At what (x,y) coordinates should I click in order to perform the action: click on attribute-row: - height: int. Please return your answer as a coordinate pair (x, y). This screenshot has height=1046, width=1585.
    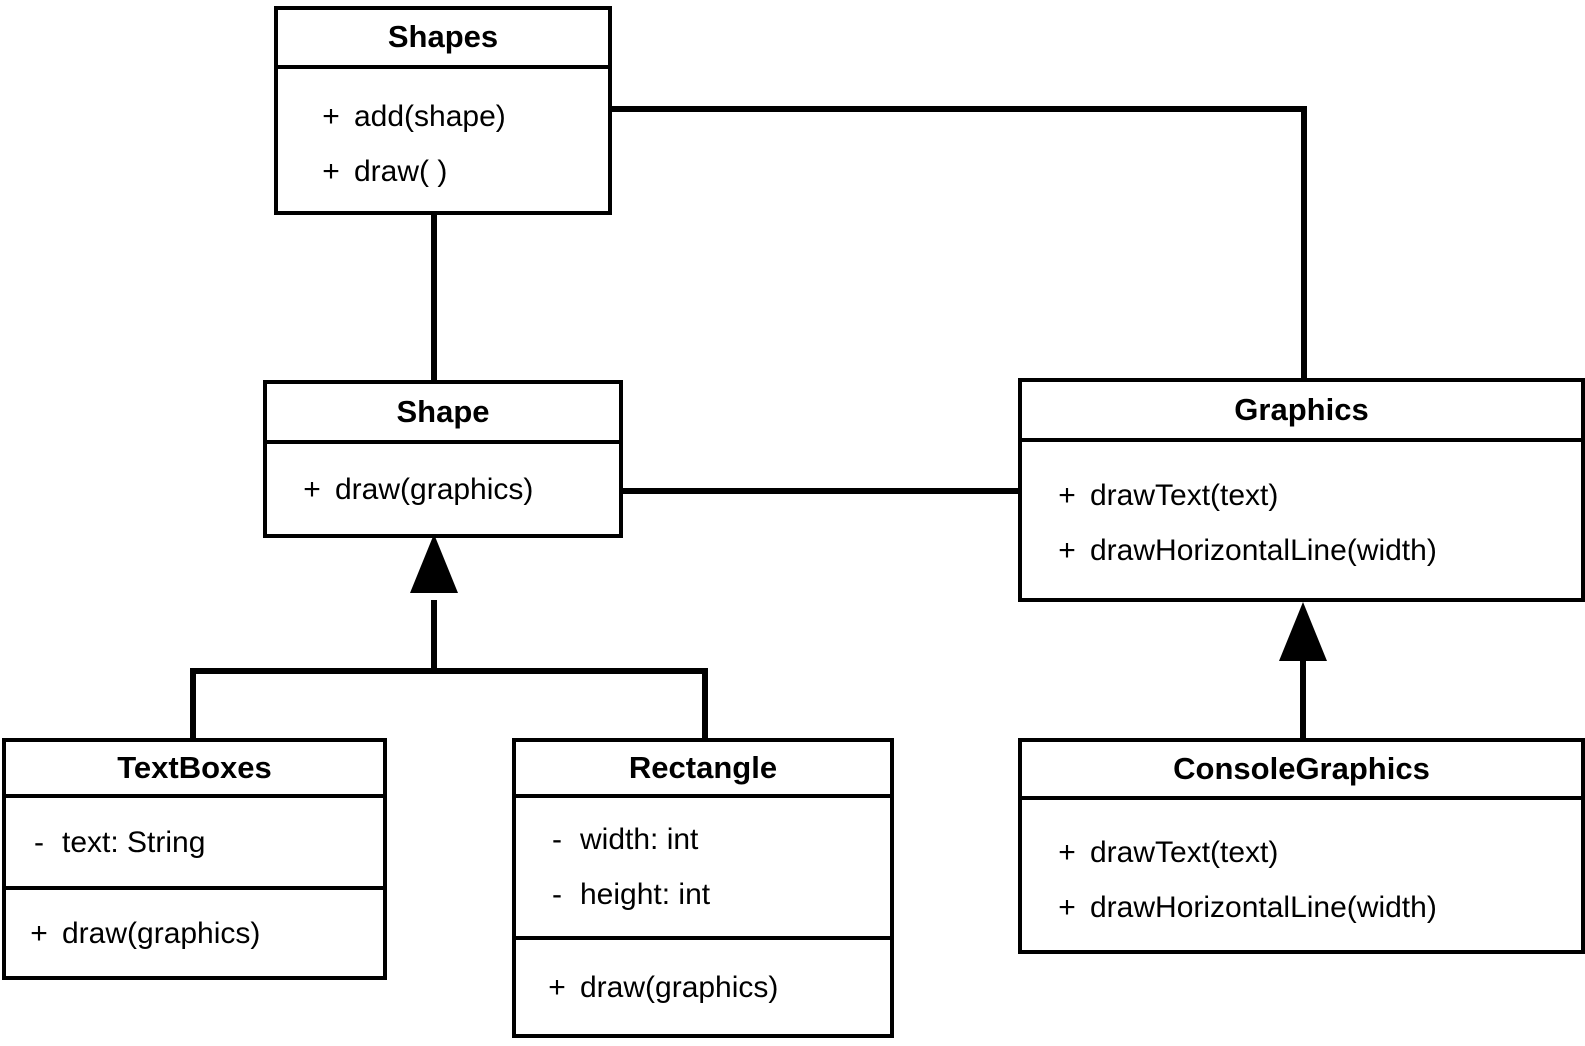
    Looking at the image, I should click on (712, 894).